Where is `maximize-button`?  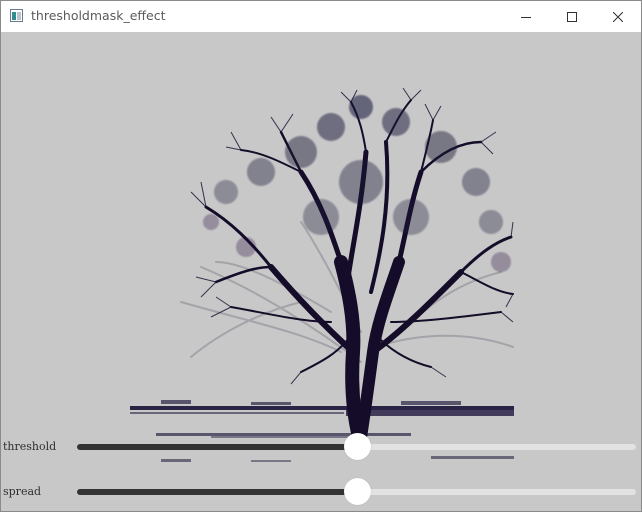
maximize-button is located at coordinates (572, 16).